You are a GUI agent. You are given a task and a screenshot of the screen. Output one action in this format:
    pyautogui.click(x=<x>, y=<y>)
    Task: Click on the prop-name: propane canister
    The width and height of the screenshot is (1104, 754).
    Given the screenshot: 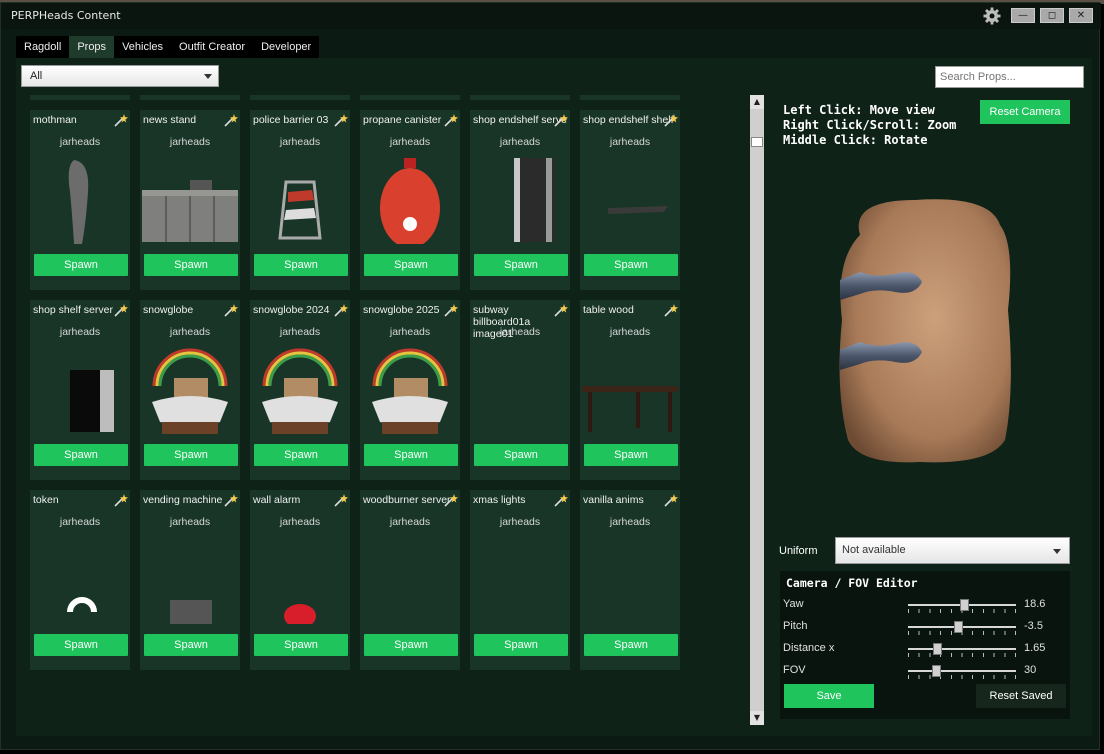 What is the action you would take?
    pyautogui.click(x=402, y=120)
    